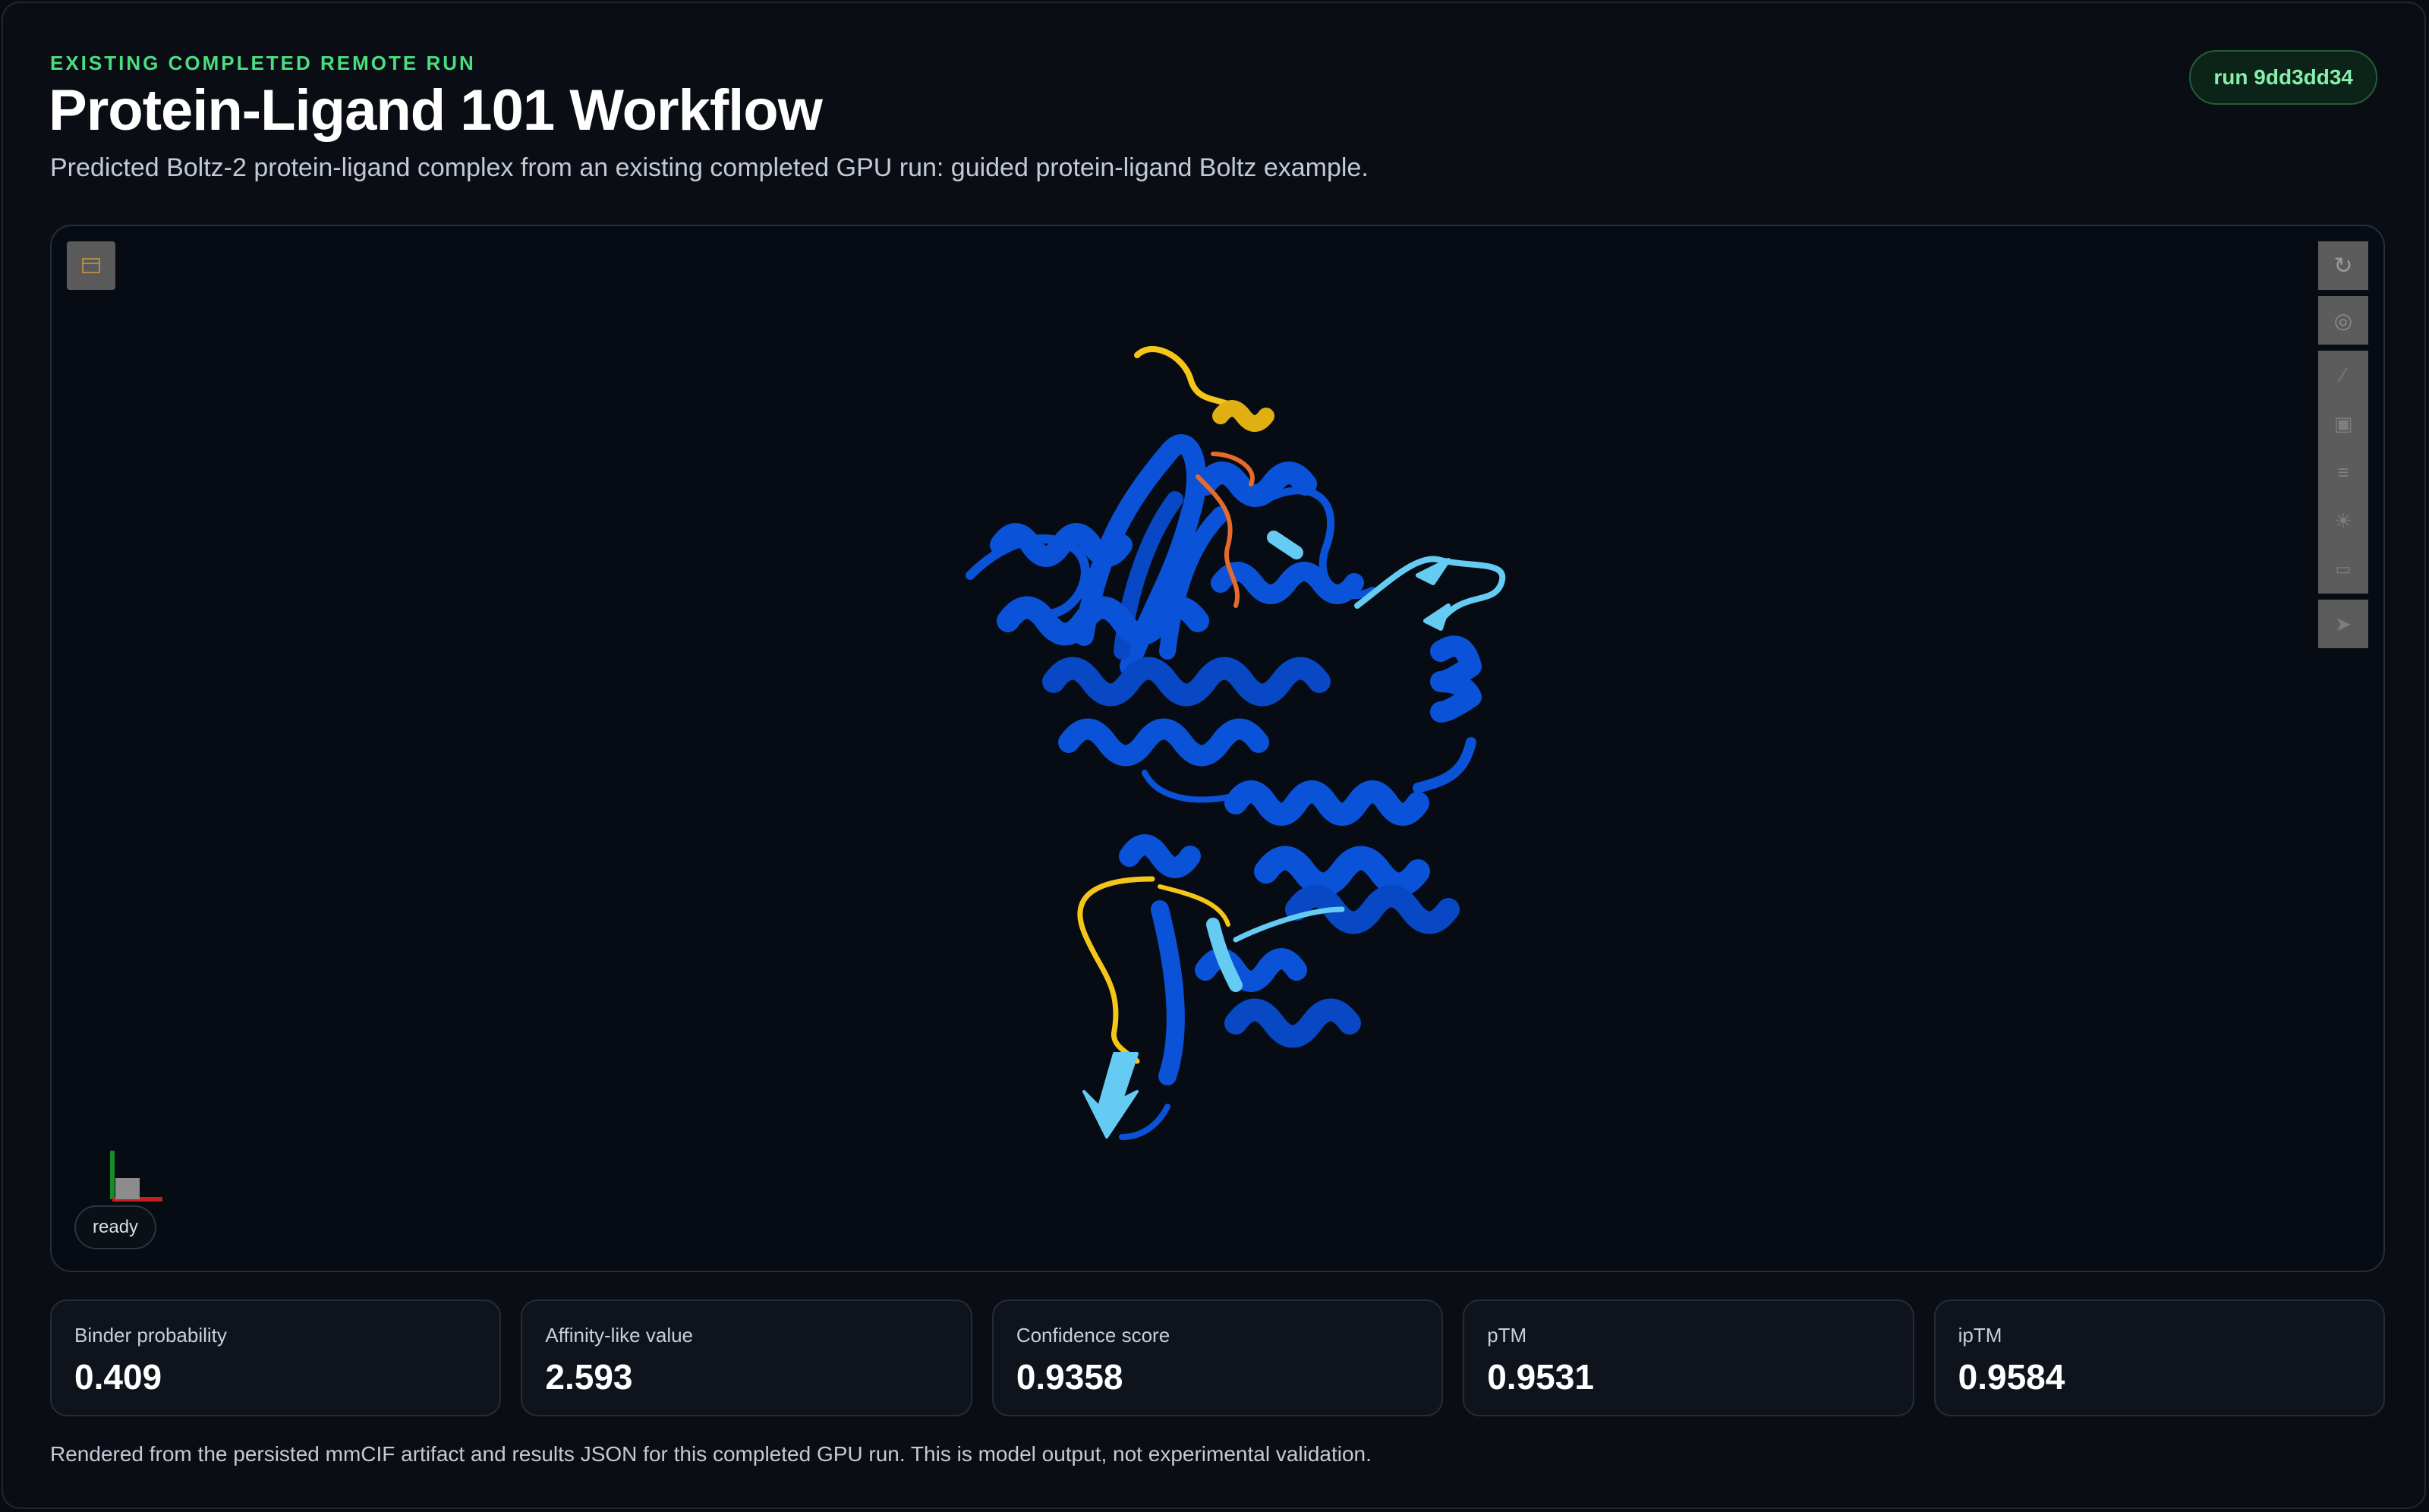 This screenshot has height=1512, width=2429. I want to click on reset-view-button: ↻, so click(2343, 265).